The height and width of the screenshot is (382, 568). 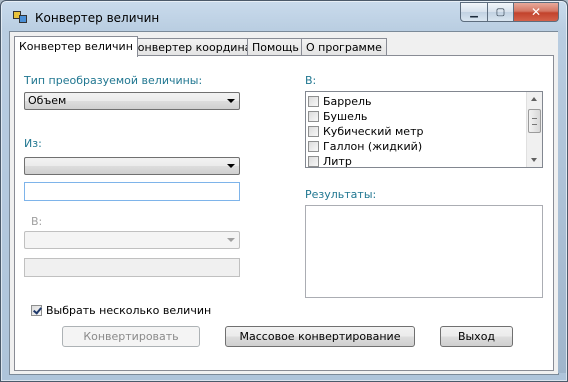 What do you see at coordinates (284, 16) in the screenshot?
I see `title-bar: Конвертер величин ▁ ▢ ✕` at bounding box center [284, 16].